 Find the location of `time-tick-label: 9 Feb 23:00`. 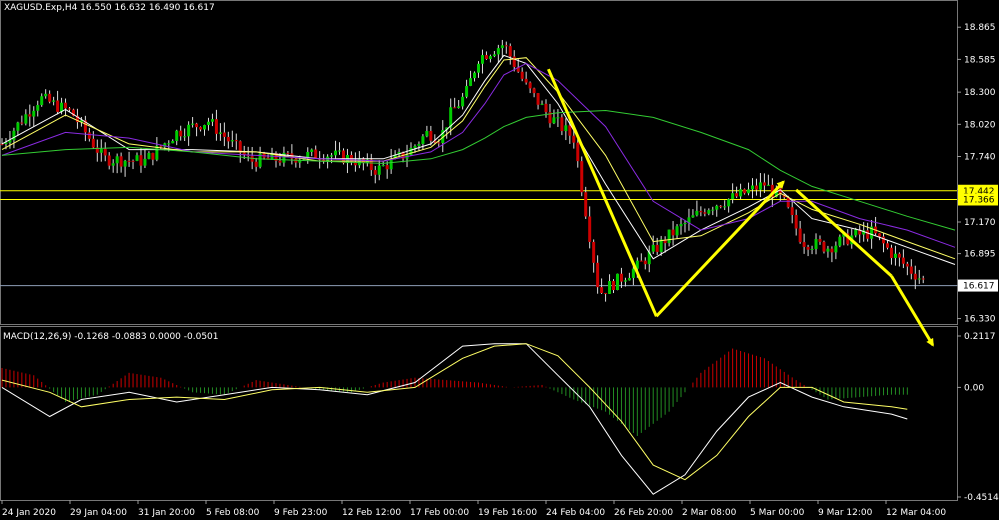

time-tick-label: 9 Feb 23:00 is located at coordinates (301, 513).